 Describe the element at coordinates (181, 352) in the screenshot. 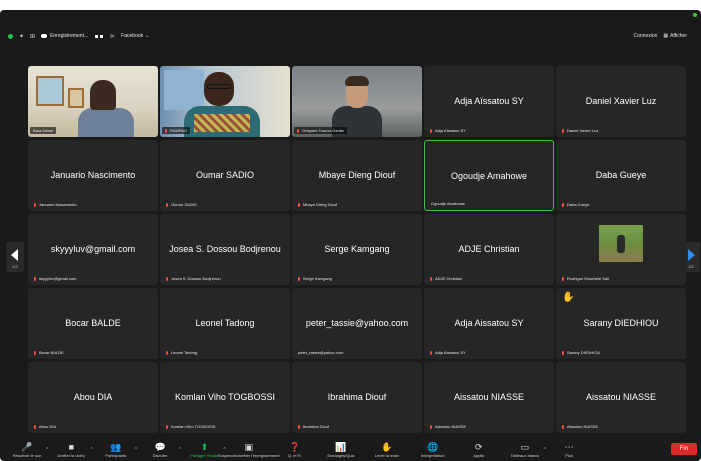

I see `participant-label: Leonel Tadong` at that location.